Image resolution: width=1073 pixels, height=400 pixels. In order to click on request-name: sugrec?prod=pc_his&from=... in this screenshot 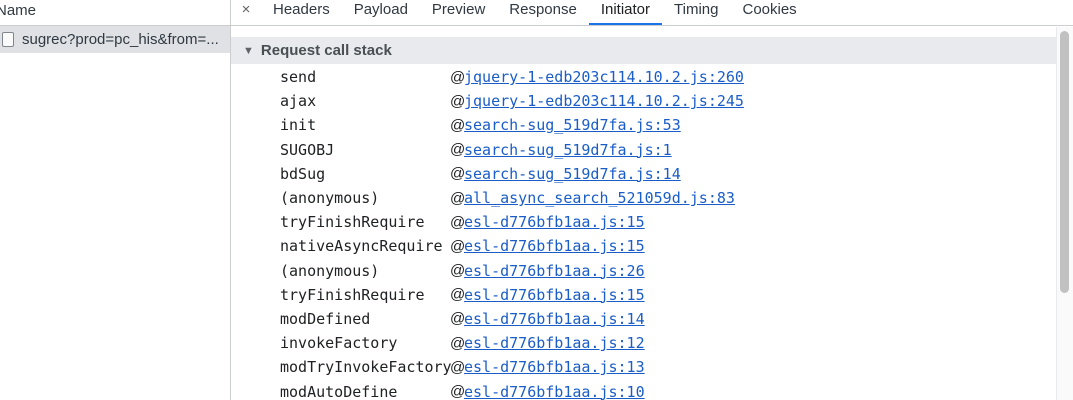, I will do `click(120, 39)`.